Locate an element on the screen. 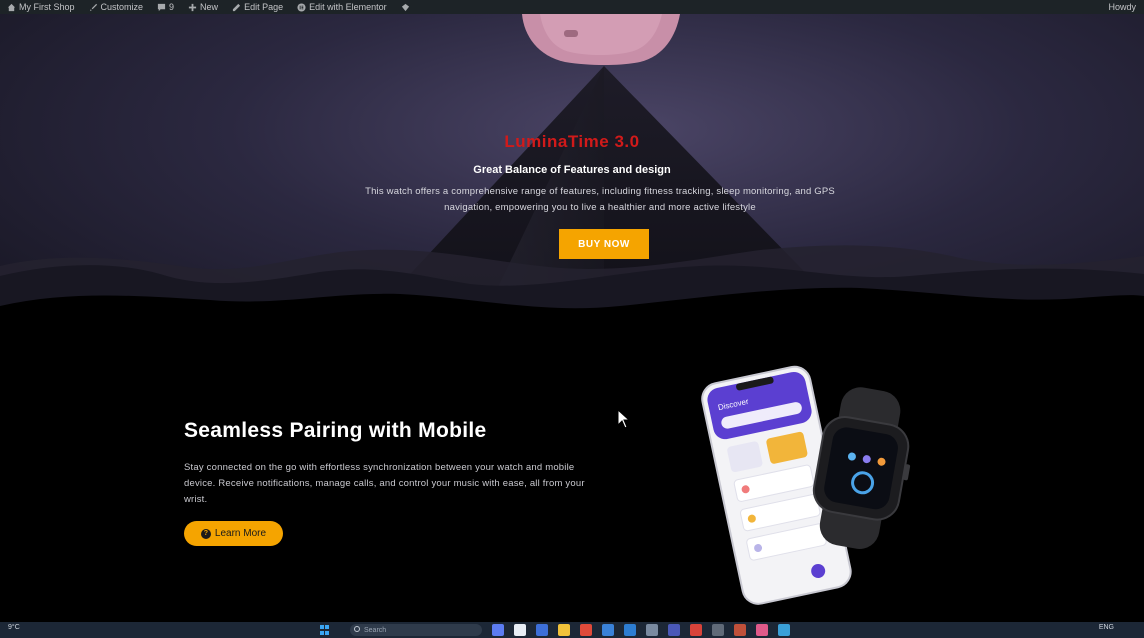  admin-bar-comments: 9 is located at coordinates (165, 7).